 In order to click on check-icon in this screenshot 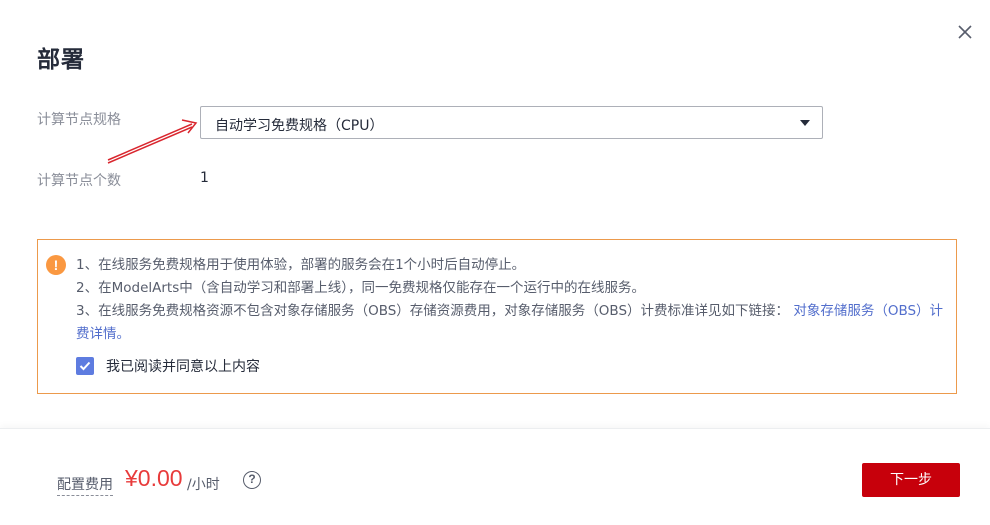, I will do `click(85, 366)`.